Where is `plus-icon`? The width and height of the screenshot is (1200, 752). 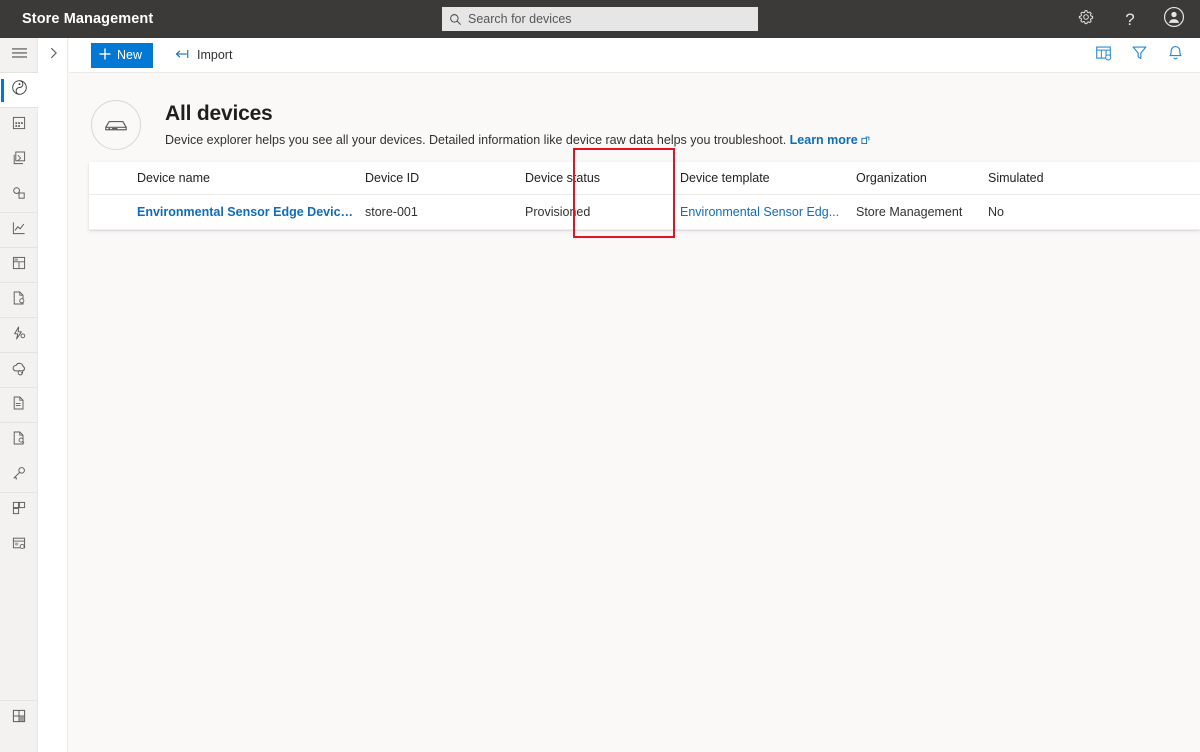
plus-icon is located at coordinates (105, 55).